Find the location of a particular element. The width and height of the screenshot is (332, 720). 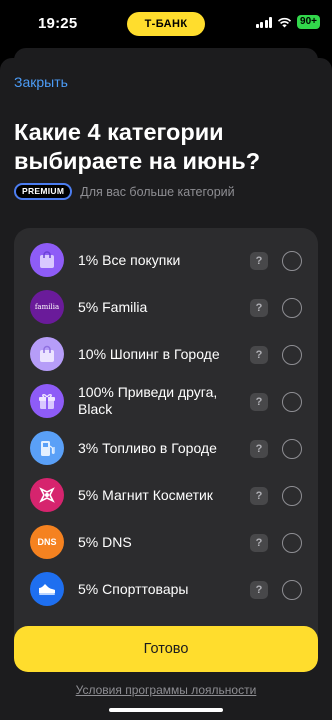

list-item: DNS 5% DNS ? is located at coordinates (166, 542).